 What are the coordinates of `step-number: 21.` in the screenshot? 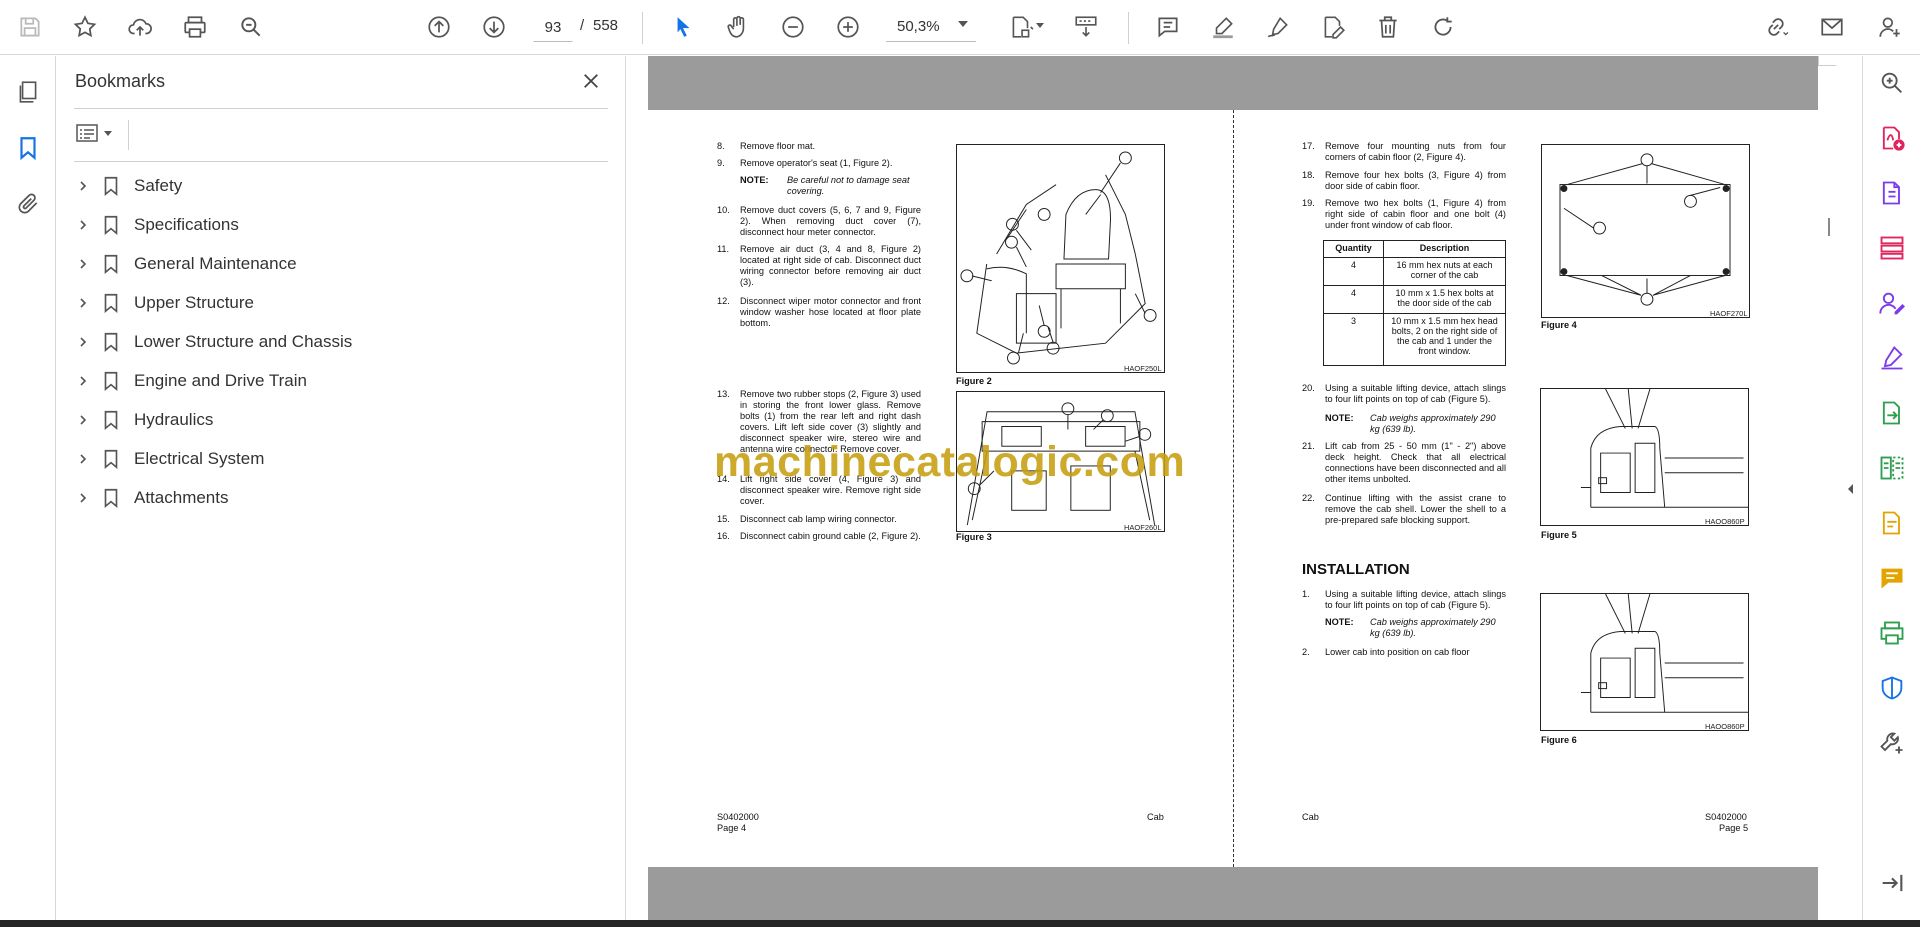 It's located at (1308, 446).